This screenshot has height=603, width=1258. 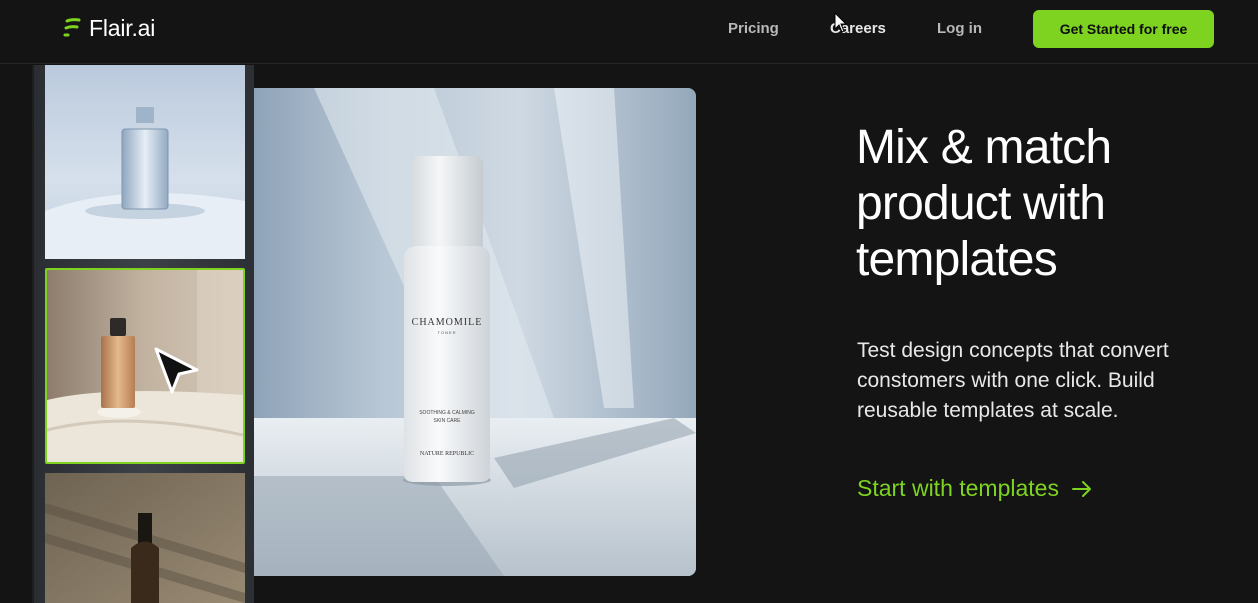 I want to click on dark-perfume-image, so click(x=145, y=538).